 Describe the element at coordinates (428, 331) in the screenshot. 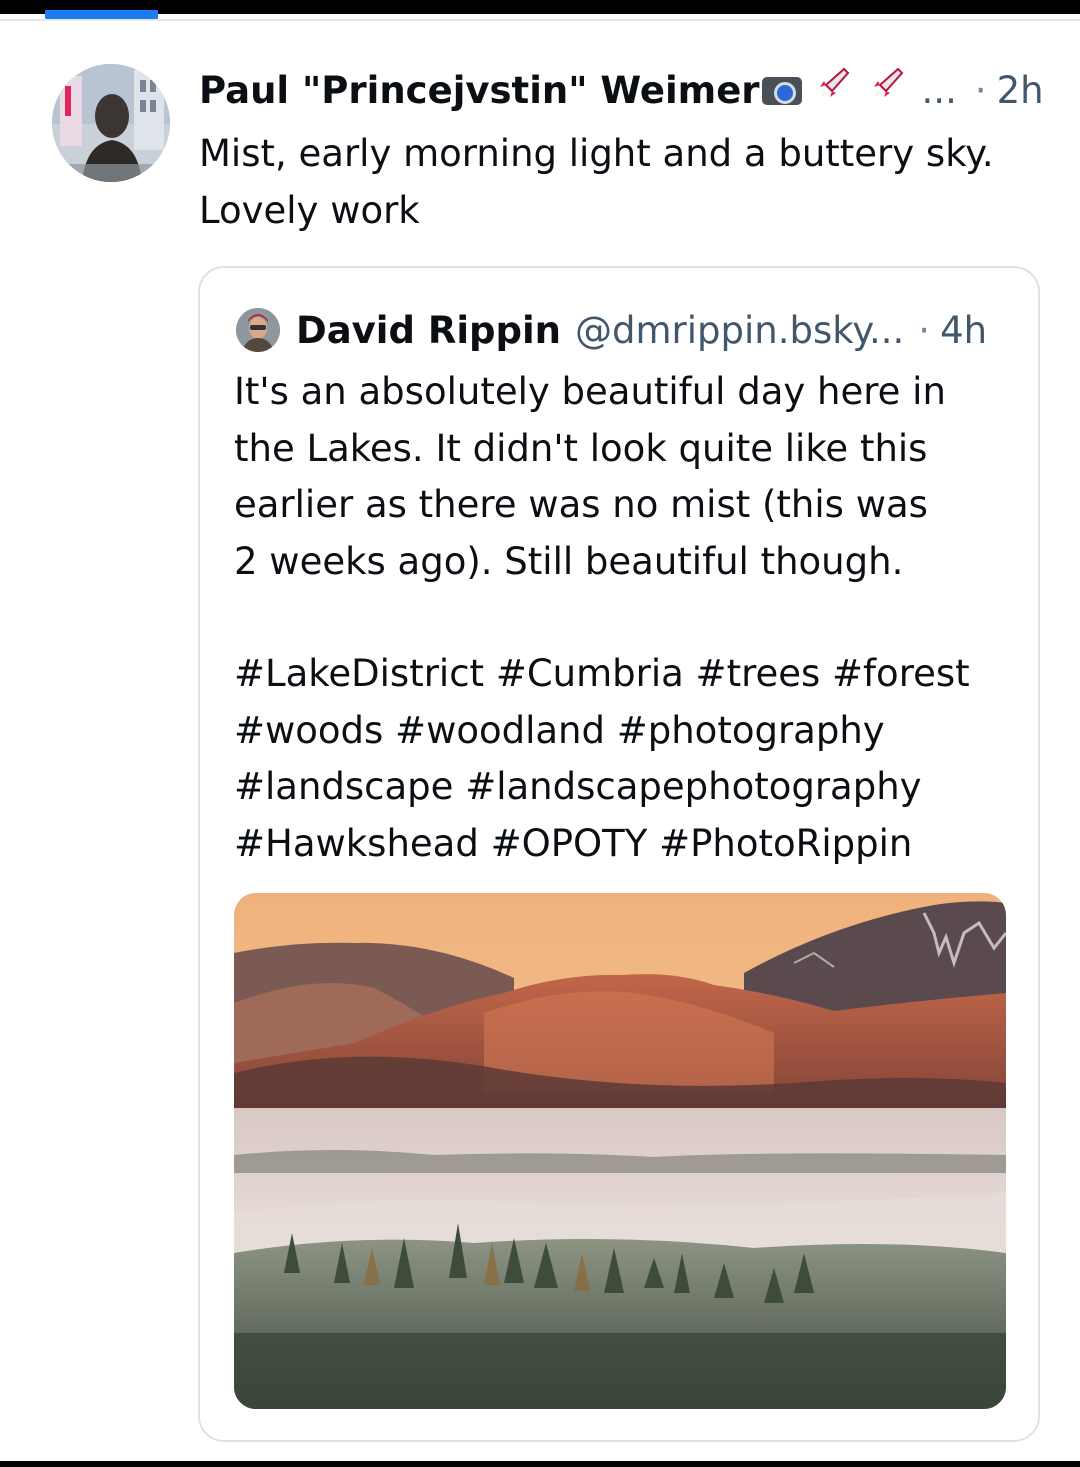

I see `quote-author-display-name: David Rippin` at that location.